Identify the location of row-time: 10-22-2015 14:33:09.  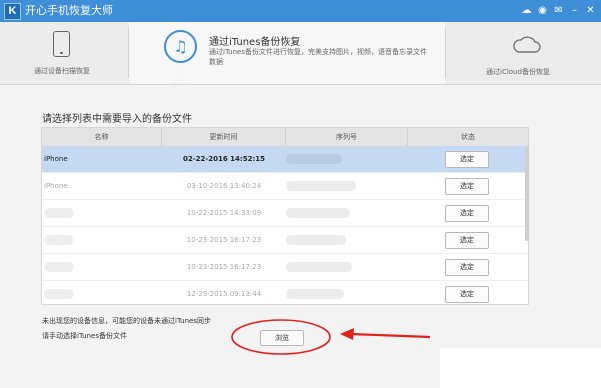
(224, 213).